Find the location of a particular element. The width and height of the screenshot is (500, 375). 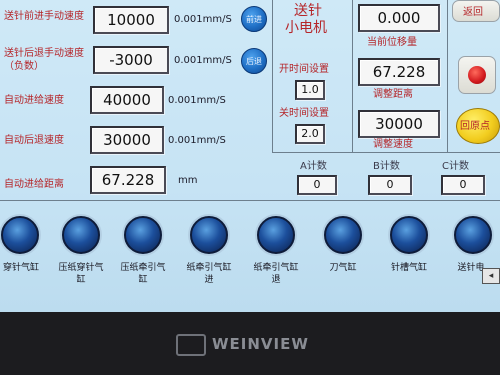

row3-unit: 0.001mm/S is located at coordinates (197, 100).